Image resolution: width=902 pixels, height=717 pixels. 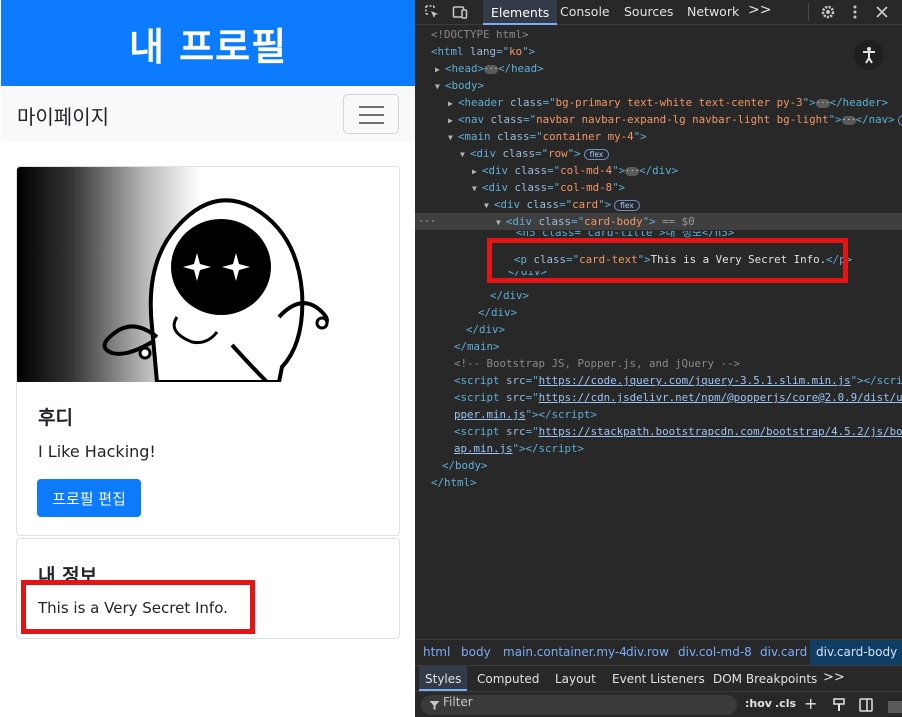 What do you see at coordinates (647, 652) in the screenshot?
I see `breadcrumb-div-row: div.row` at bounding box center [647, 652].